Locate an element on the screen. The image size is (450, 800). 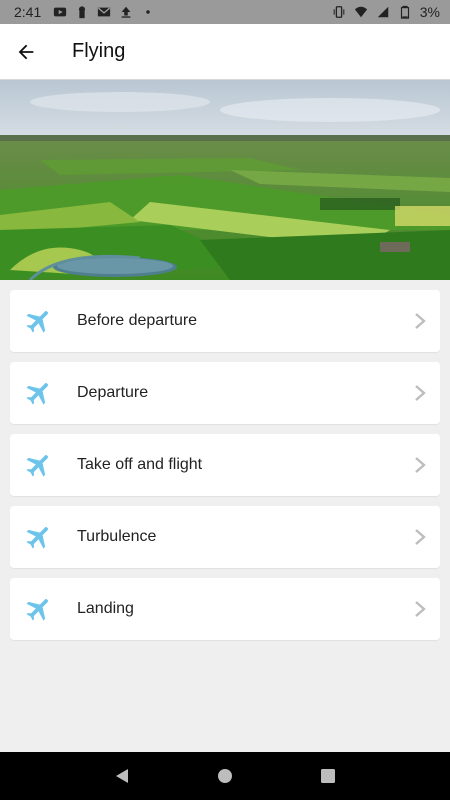
recents-square-icon is located at coordinates (328, 776).